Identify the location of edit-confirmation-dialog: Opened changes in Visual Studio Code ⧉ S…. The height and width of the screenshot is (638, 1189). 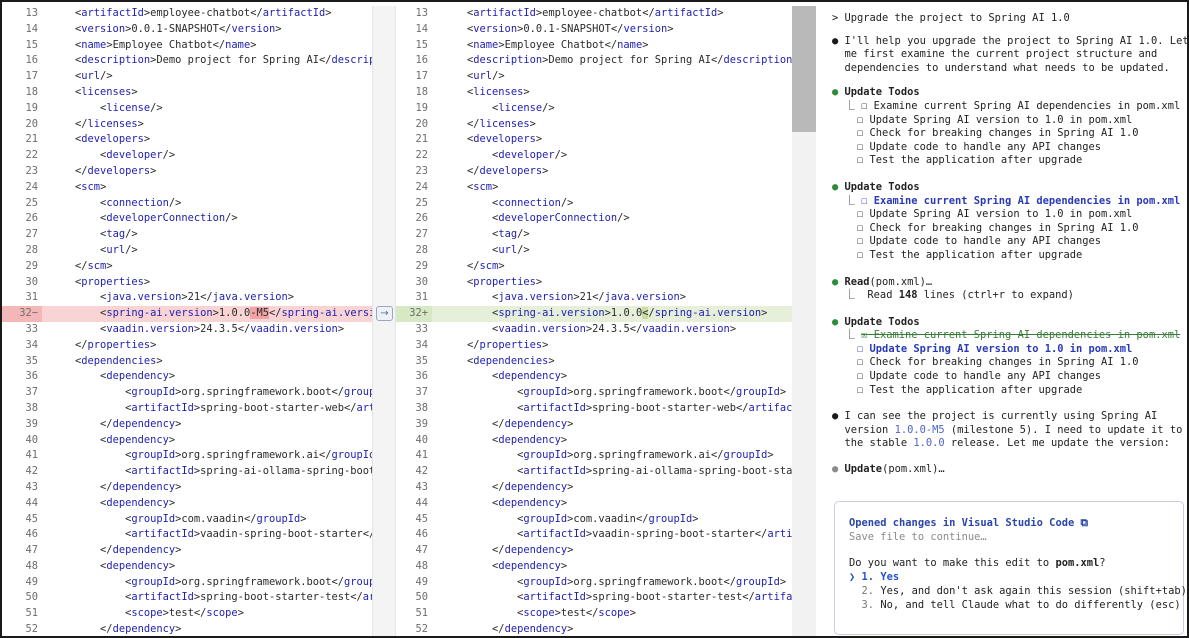
(1010, 568).